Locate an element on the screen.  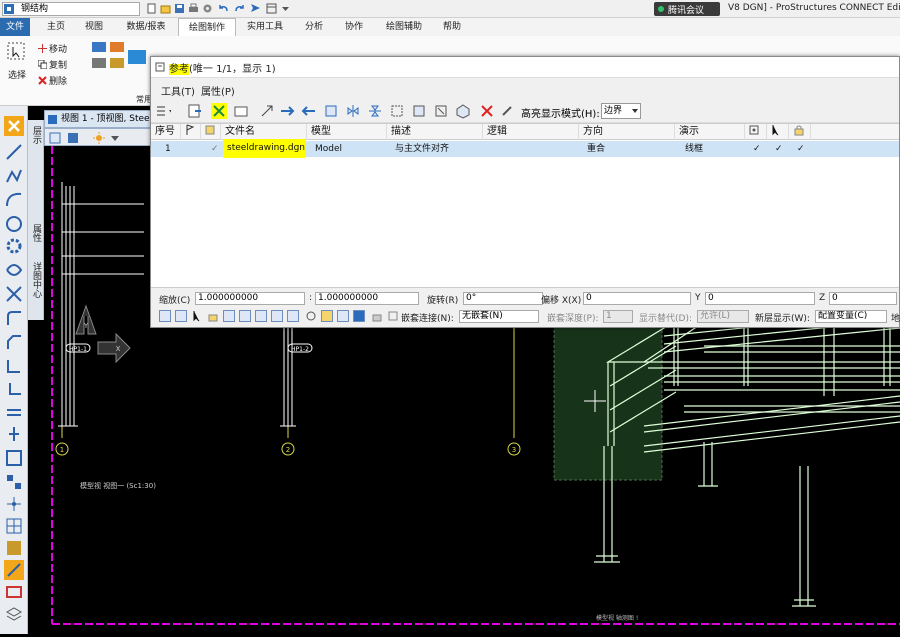
col-flag is located at coordinates (191, 132).